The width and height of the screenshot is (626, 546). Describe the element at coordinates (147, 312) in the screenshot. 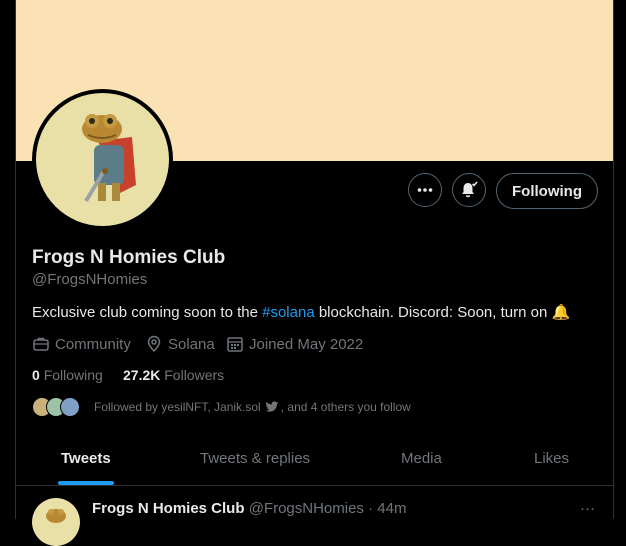

I see `bio-text: Exclusive club coming soon to the` at that location.